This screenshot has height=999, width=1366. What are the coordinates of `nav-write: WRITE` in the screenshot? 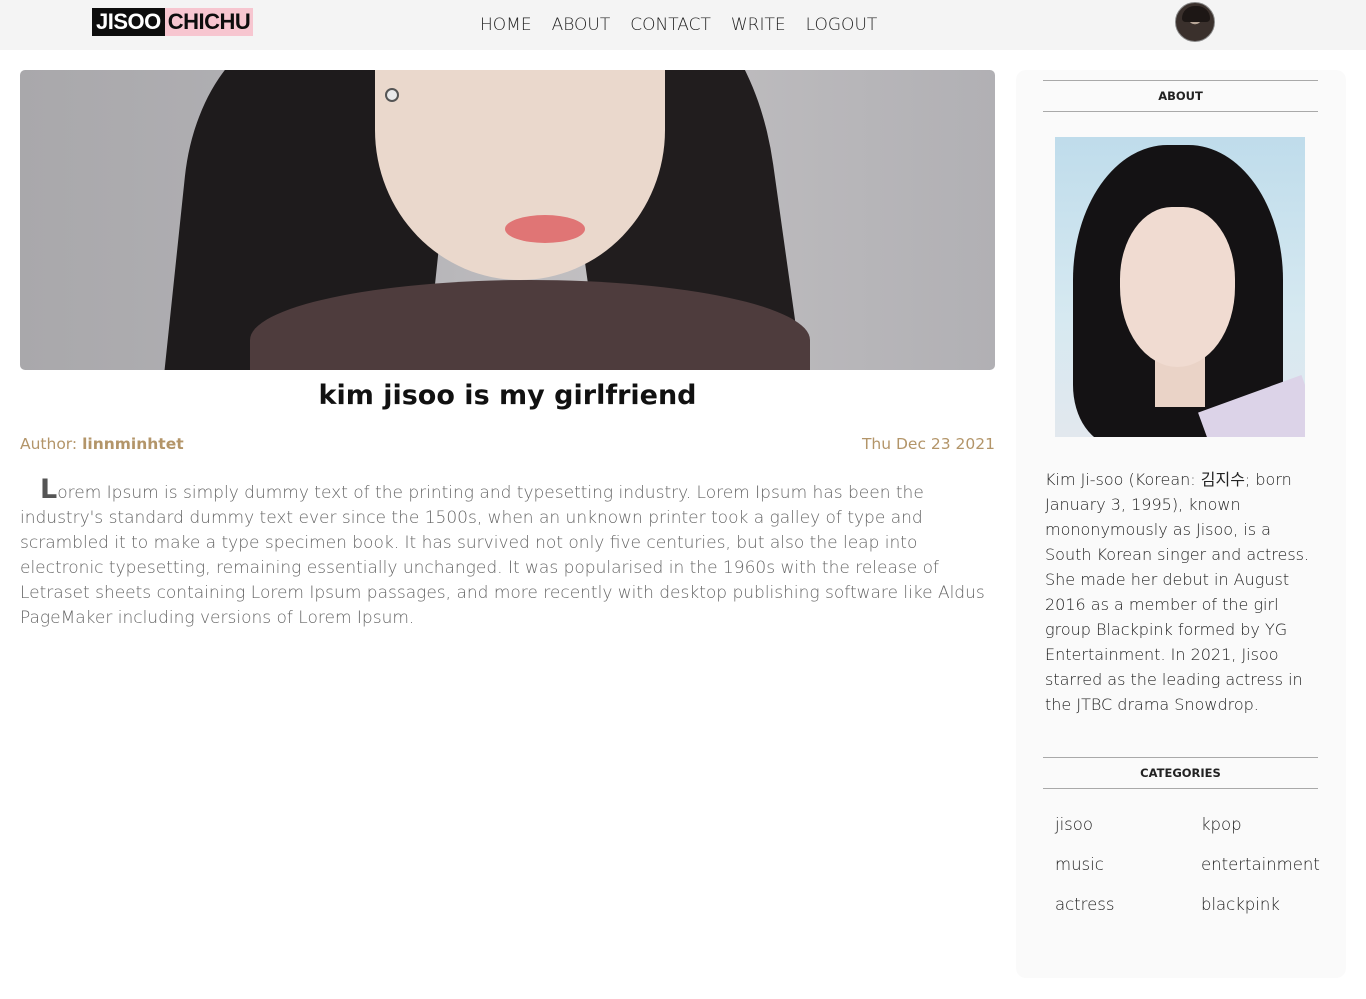 It's located at (758, 25).